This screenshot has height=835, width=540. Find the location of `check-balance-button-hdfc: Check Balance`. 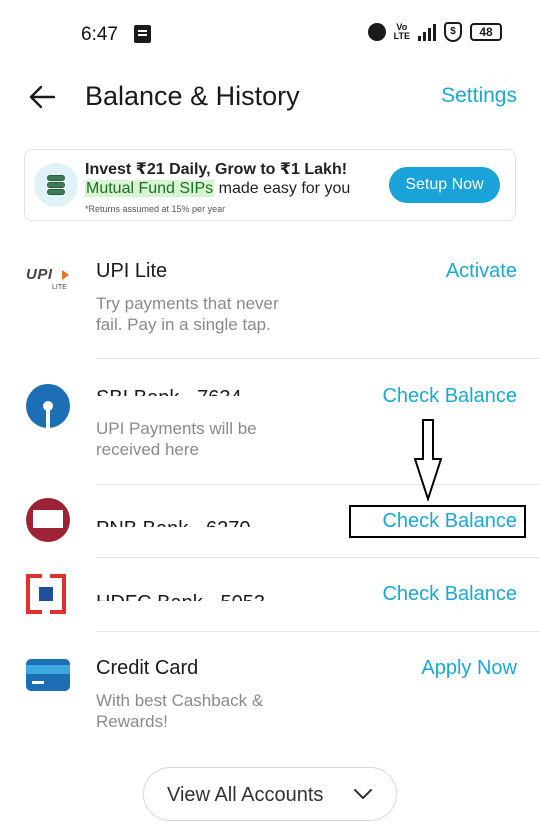

check-balance-button-hdfc: Check Balance is located at coordinates (449, 594).